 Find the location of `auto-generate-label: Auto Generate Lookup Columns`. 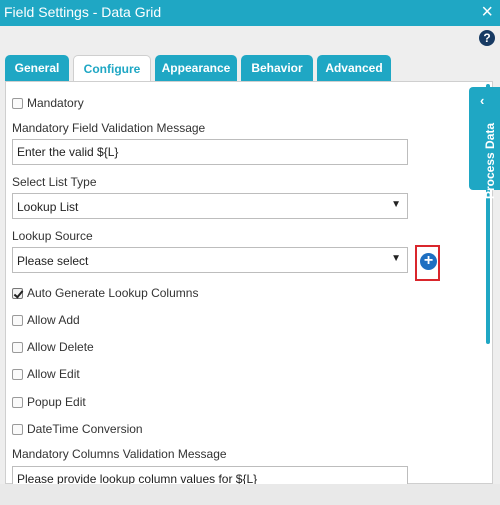

auto-generate-label: Auto Generate Lookup Columns is located at coordinates (113, 293).